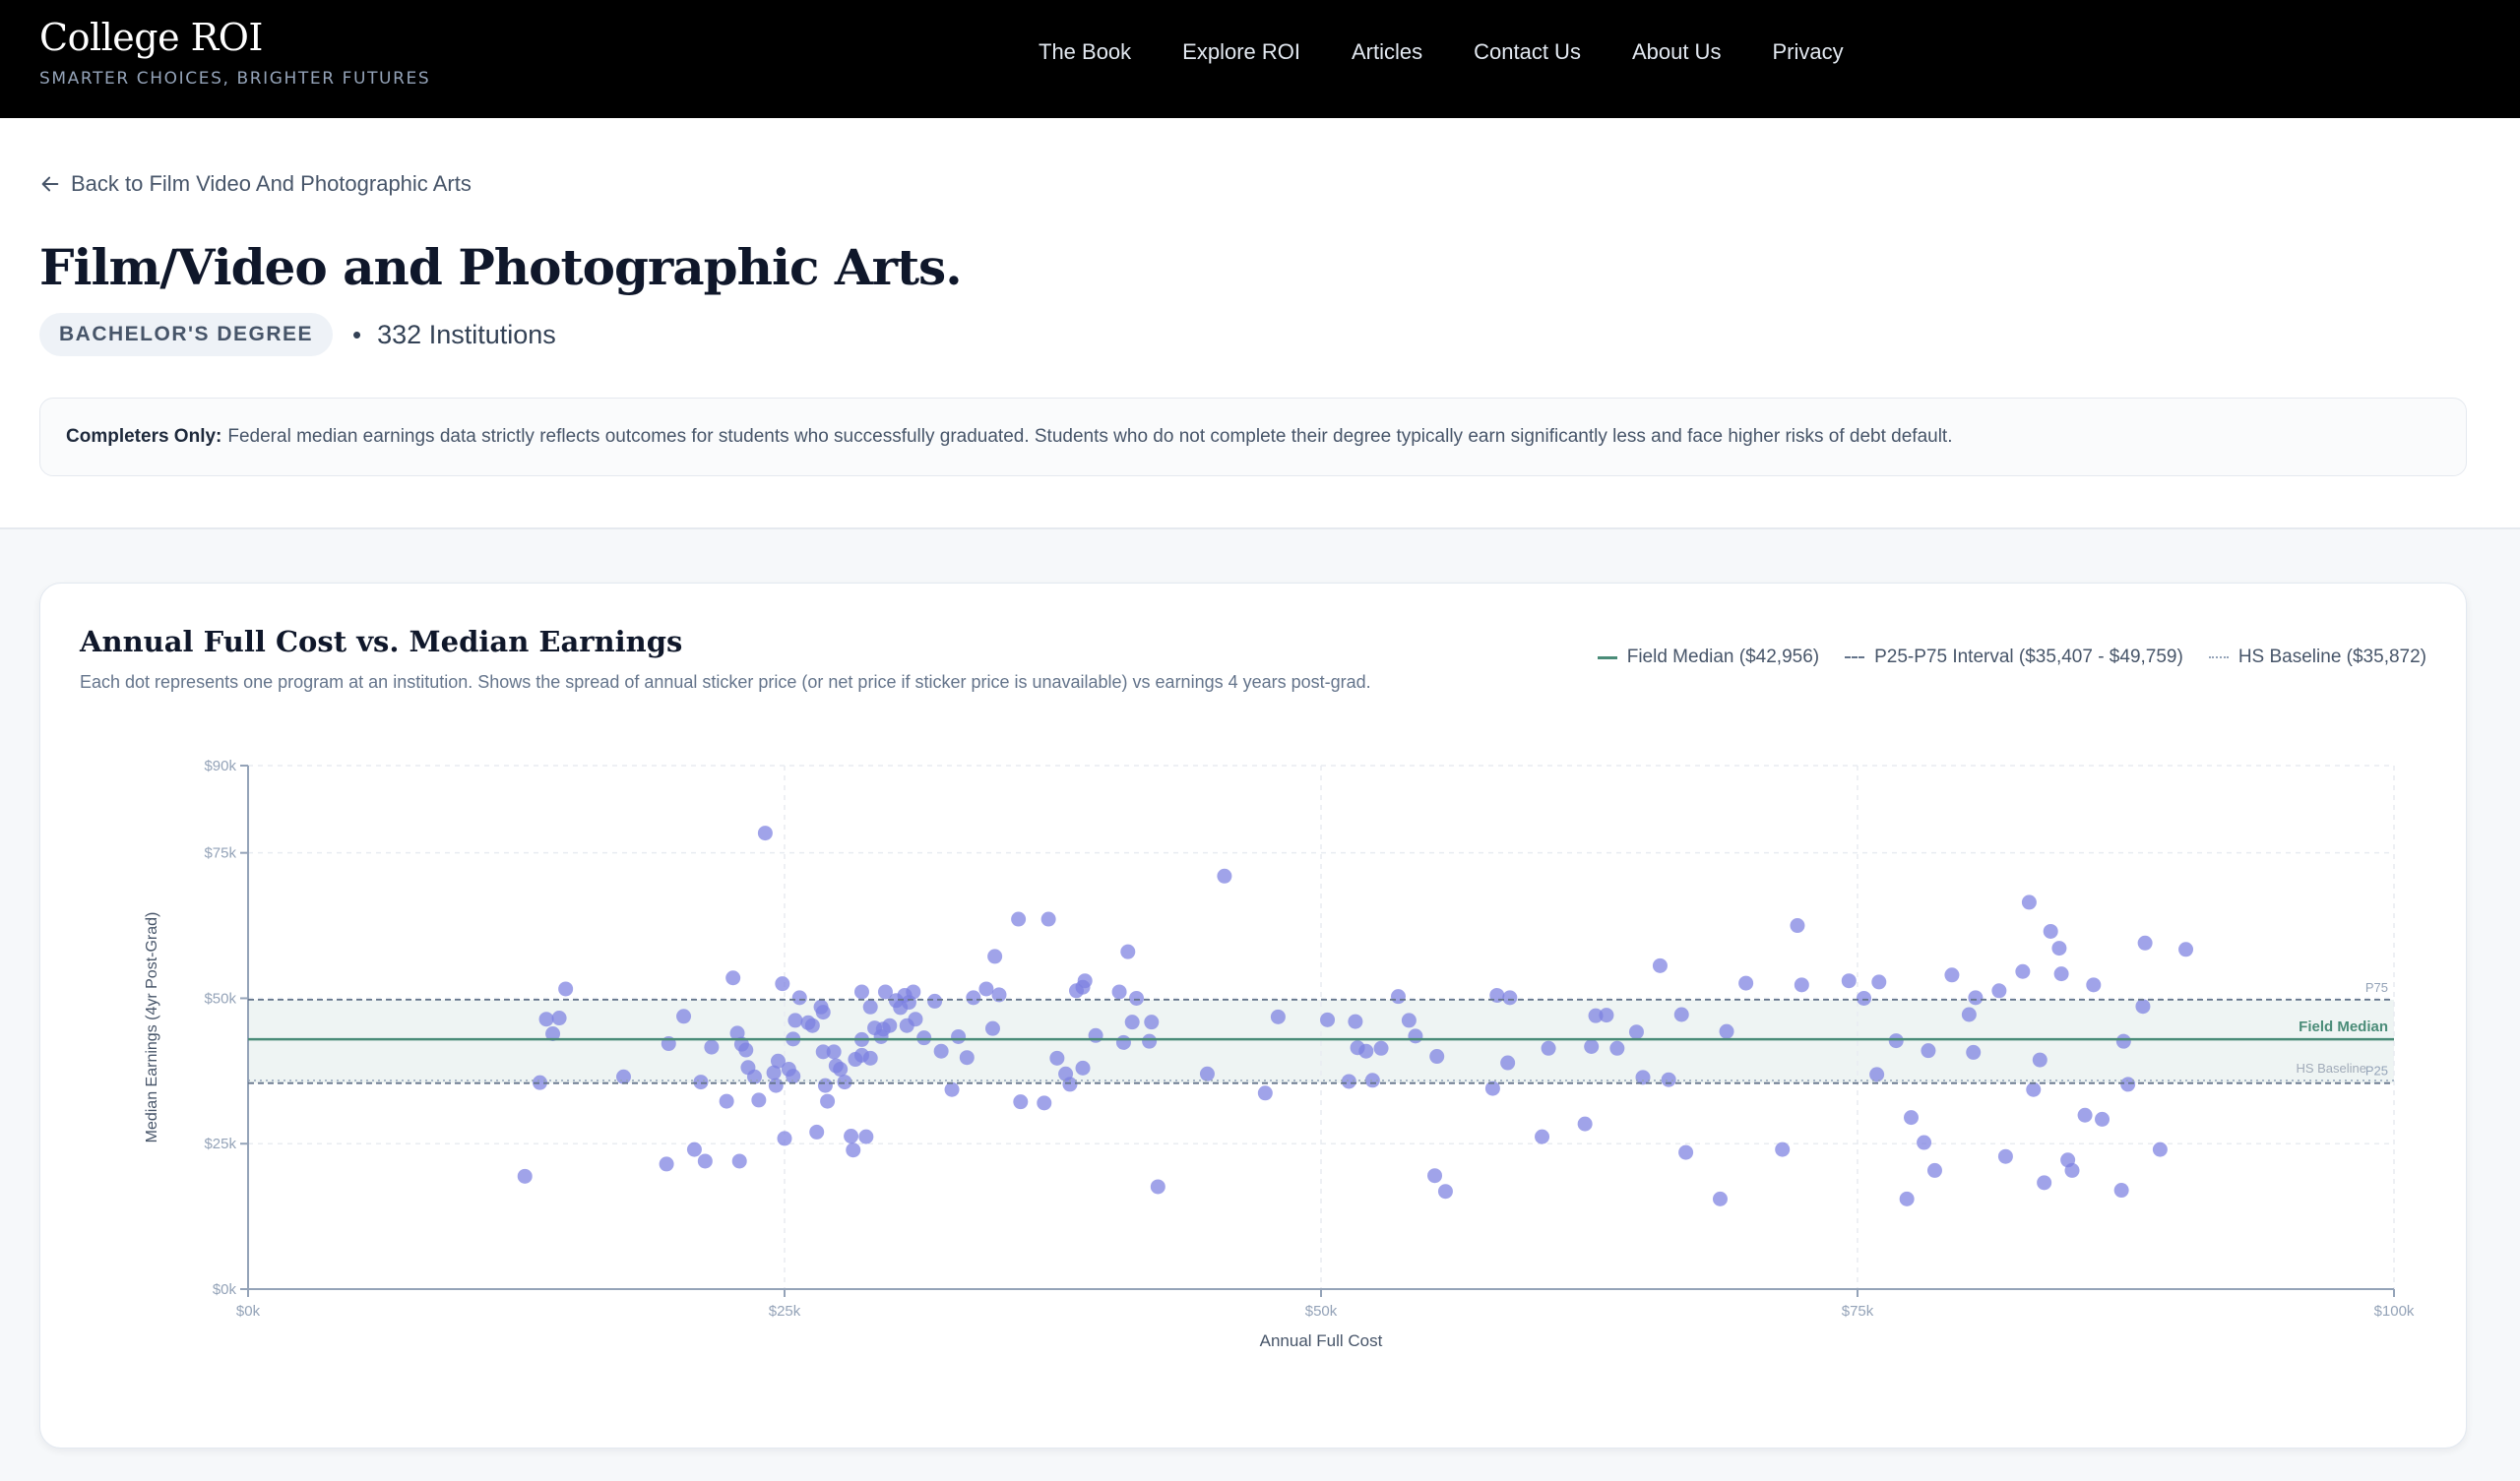 The image size is (2520, 1481). What do you see at coordinates (234, 37) in the screenshot?
I see `brand-name: College ROI` at bounding box center [234, 37].